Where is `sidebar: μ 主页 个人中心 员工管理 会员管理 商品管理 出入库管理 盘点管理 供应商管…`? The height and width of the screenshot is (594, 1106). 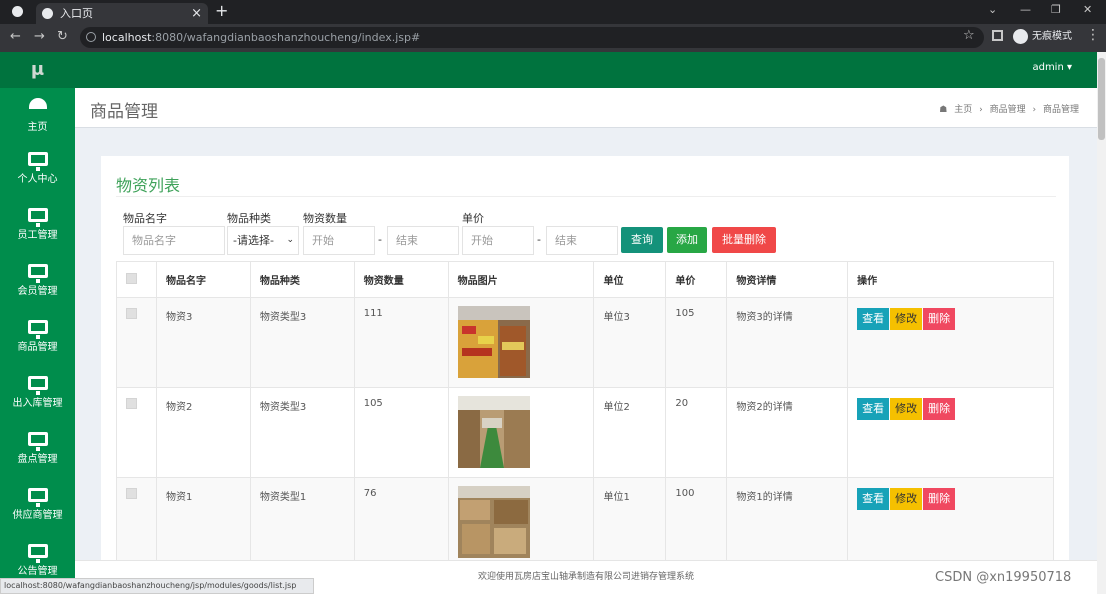 sidebar: μ 主页 个人中心 员工管理 会员管理 商品管理 出入库管理 盘点管理 供应商管… is located at coordinates (37, 323).